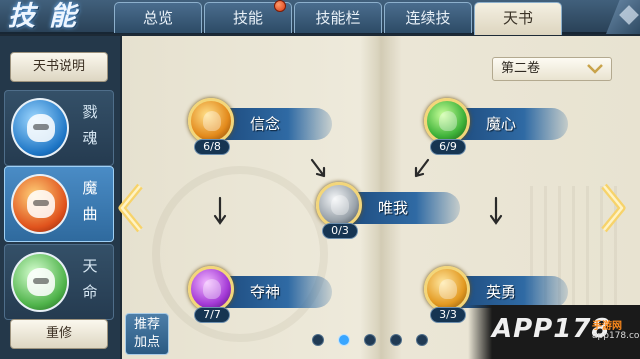 The width and height of the screenshot is (640, 359). What do you see at coordinates (90, 279) in the screenshot?
I see `sidebar-item-label: 天命` at bounding box center [90, 279].